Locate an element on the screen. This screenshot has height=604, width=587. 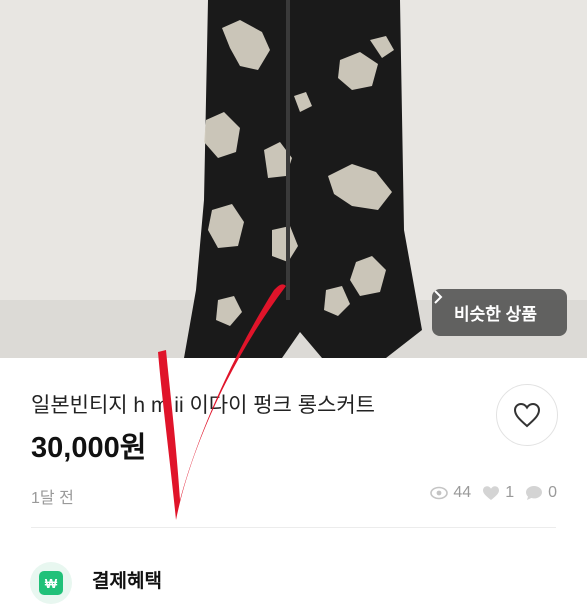
views-count: 44 is located at coordinates (462, 492).